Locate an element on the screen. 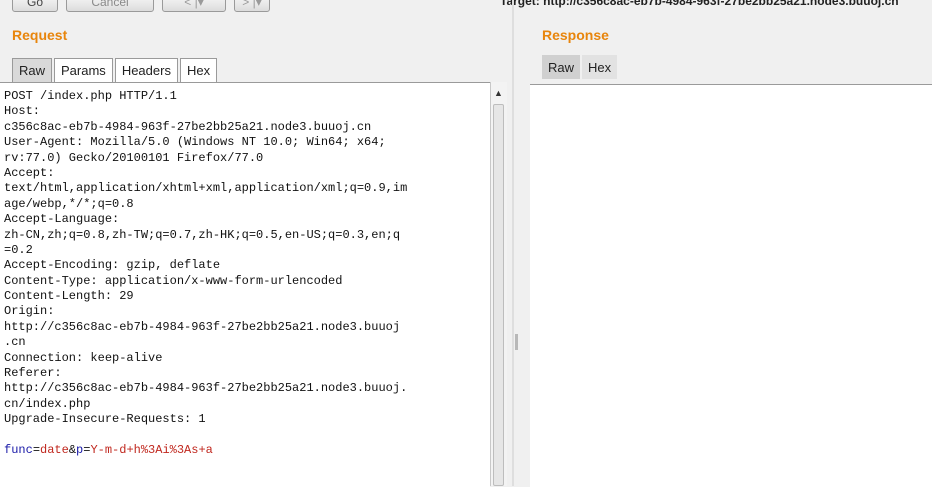 The height and width of the screenshot is (487, 932). request-line: rv:77.0) Gecko/20100101 Firefox/77.0 is located at coordinates (134, 157).